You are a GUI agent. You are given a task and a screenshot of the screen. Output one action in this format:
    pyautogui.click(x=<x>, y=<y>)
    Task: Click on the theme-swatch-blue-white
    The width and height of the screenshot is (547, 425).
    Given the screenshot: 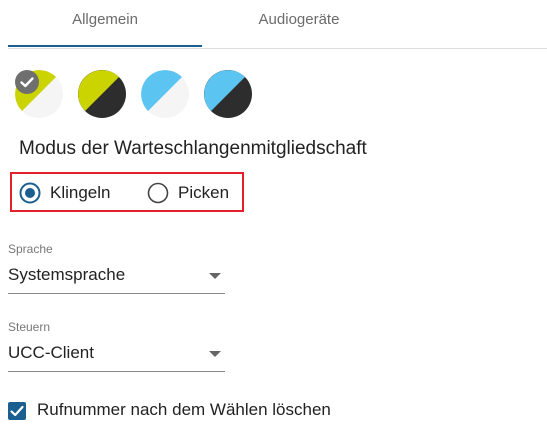 What is the action you would take?
    pyautogui.click(x=165, y=94)
    